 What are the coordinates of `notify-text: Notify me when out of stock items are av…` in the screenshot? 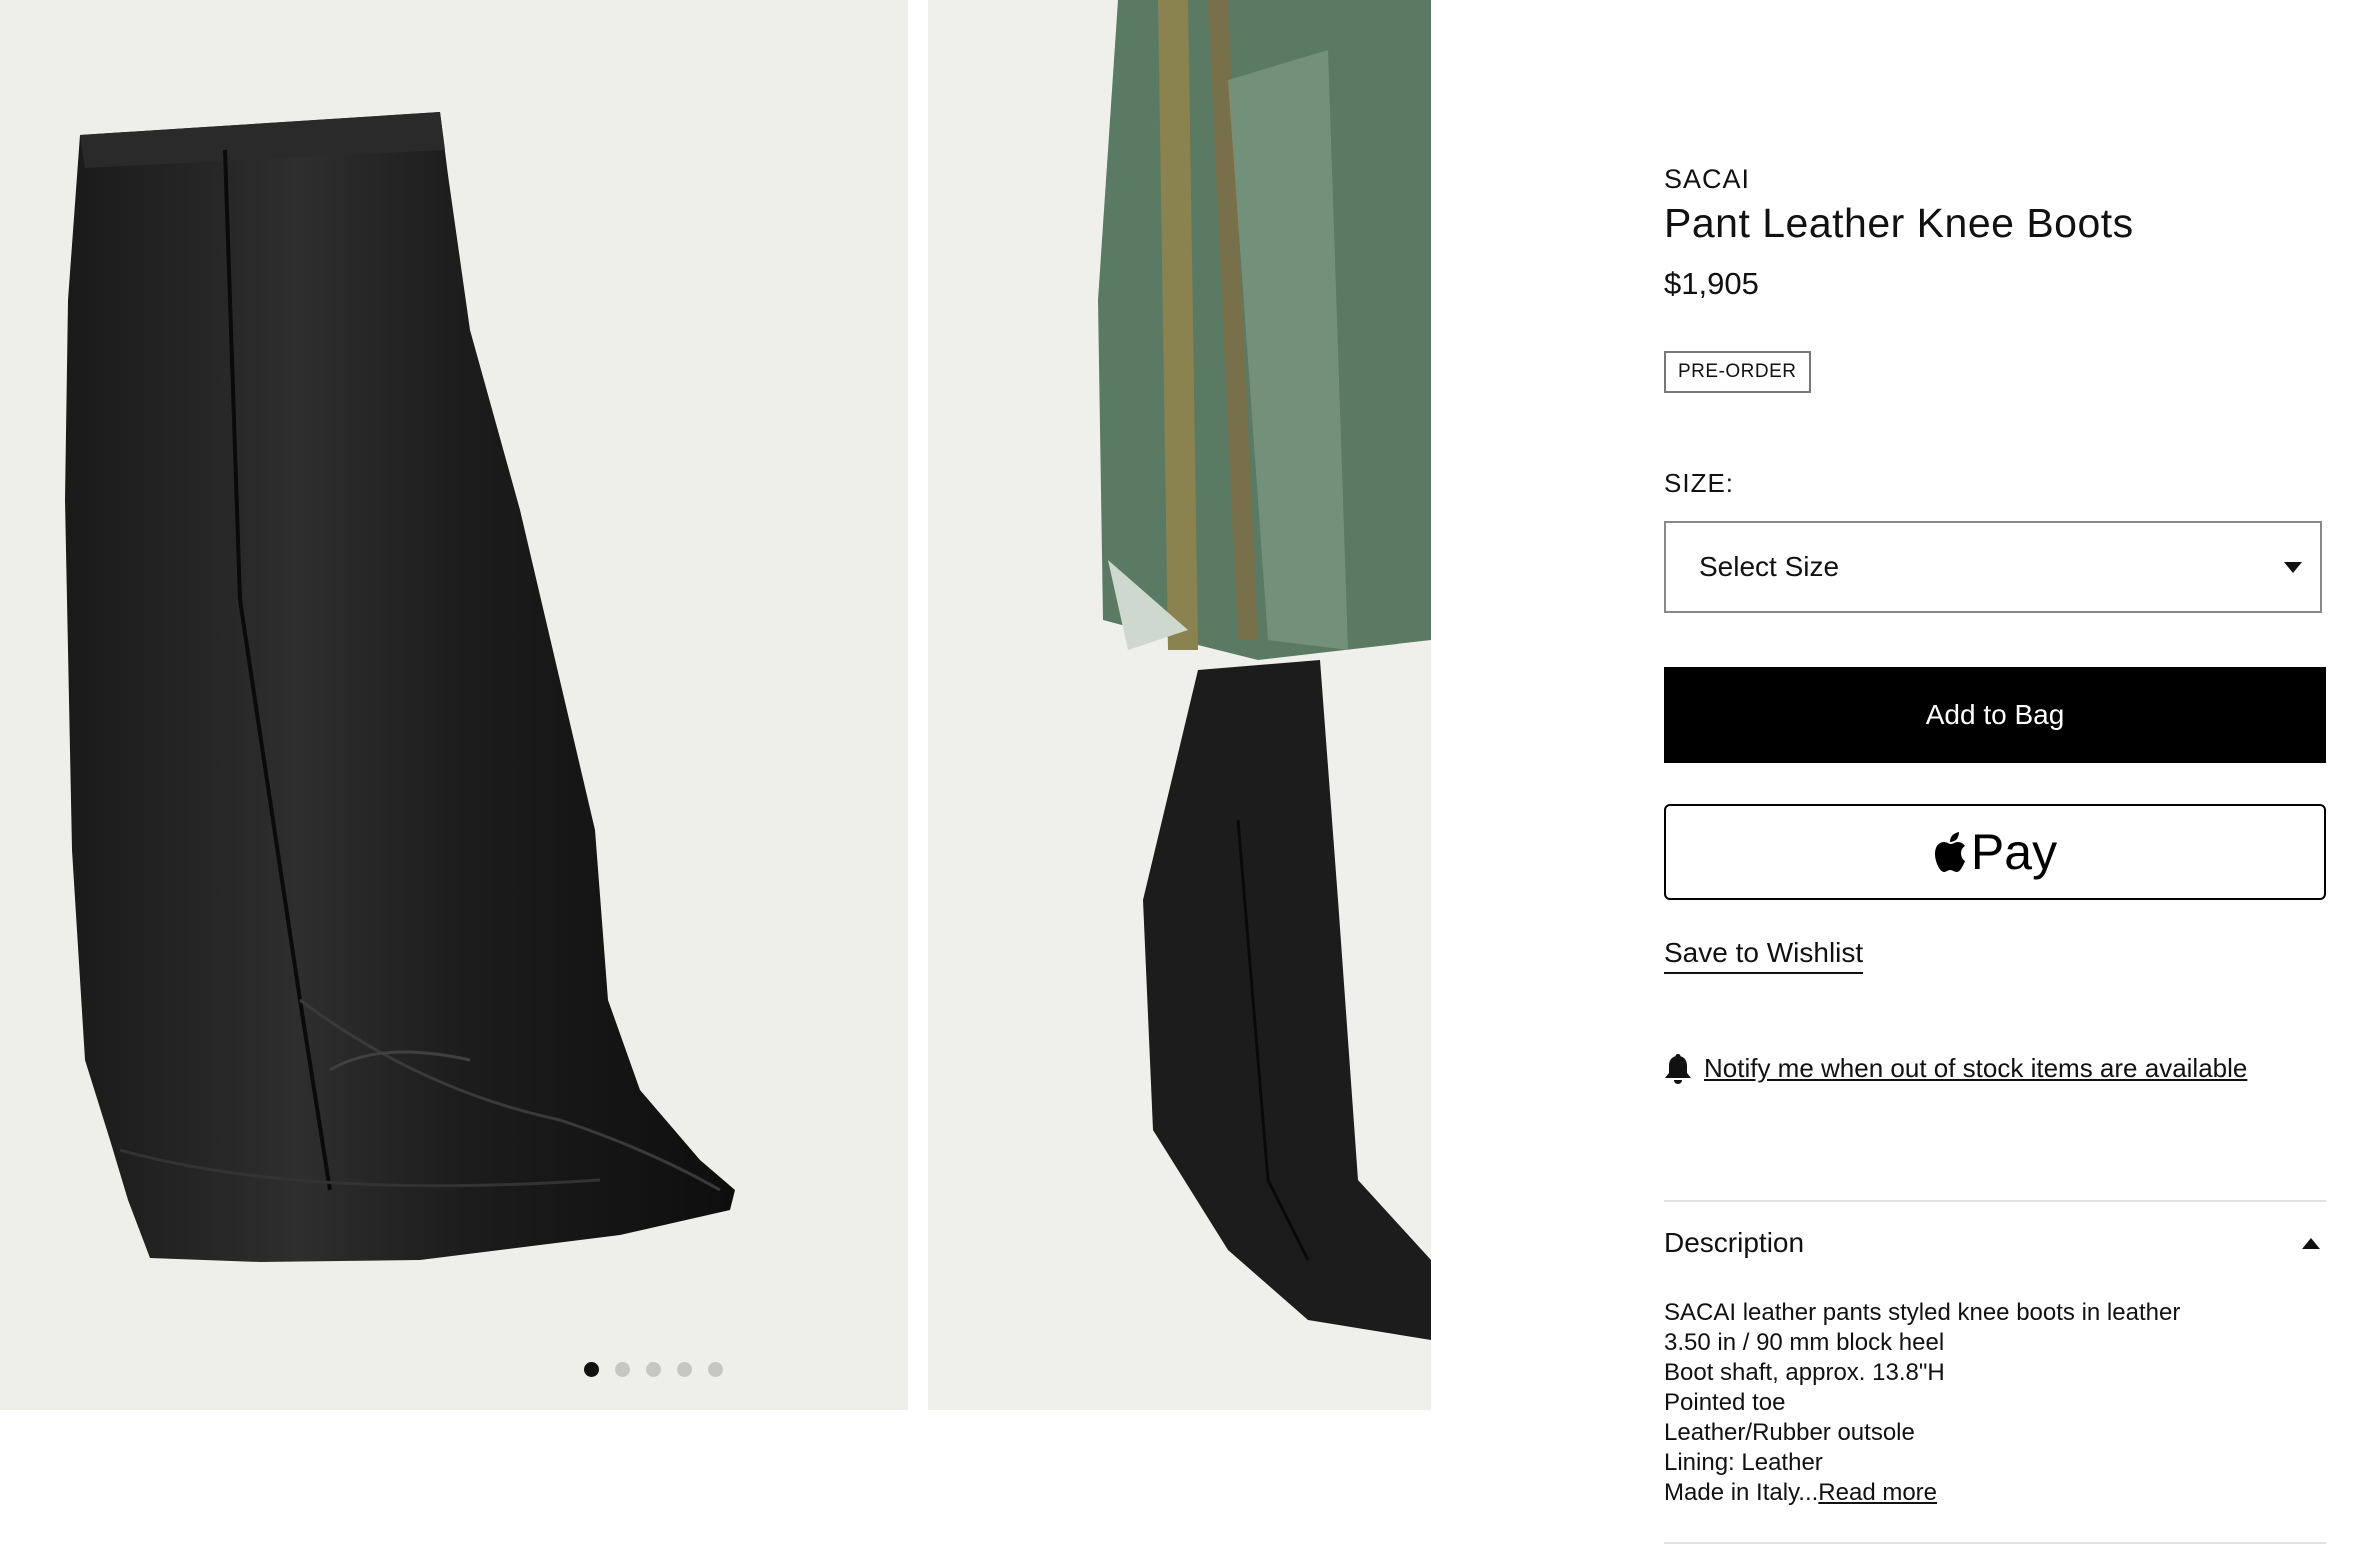 It's located at (1976, 1067).